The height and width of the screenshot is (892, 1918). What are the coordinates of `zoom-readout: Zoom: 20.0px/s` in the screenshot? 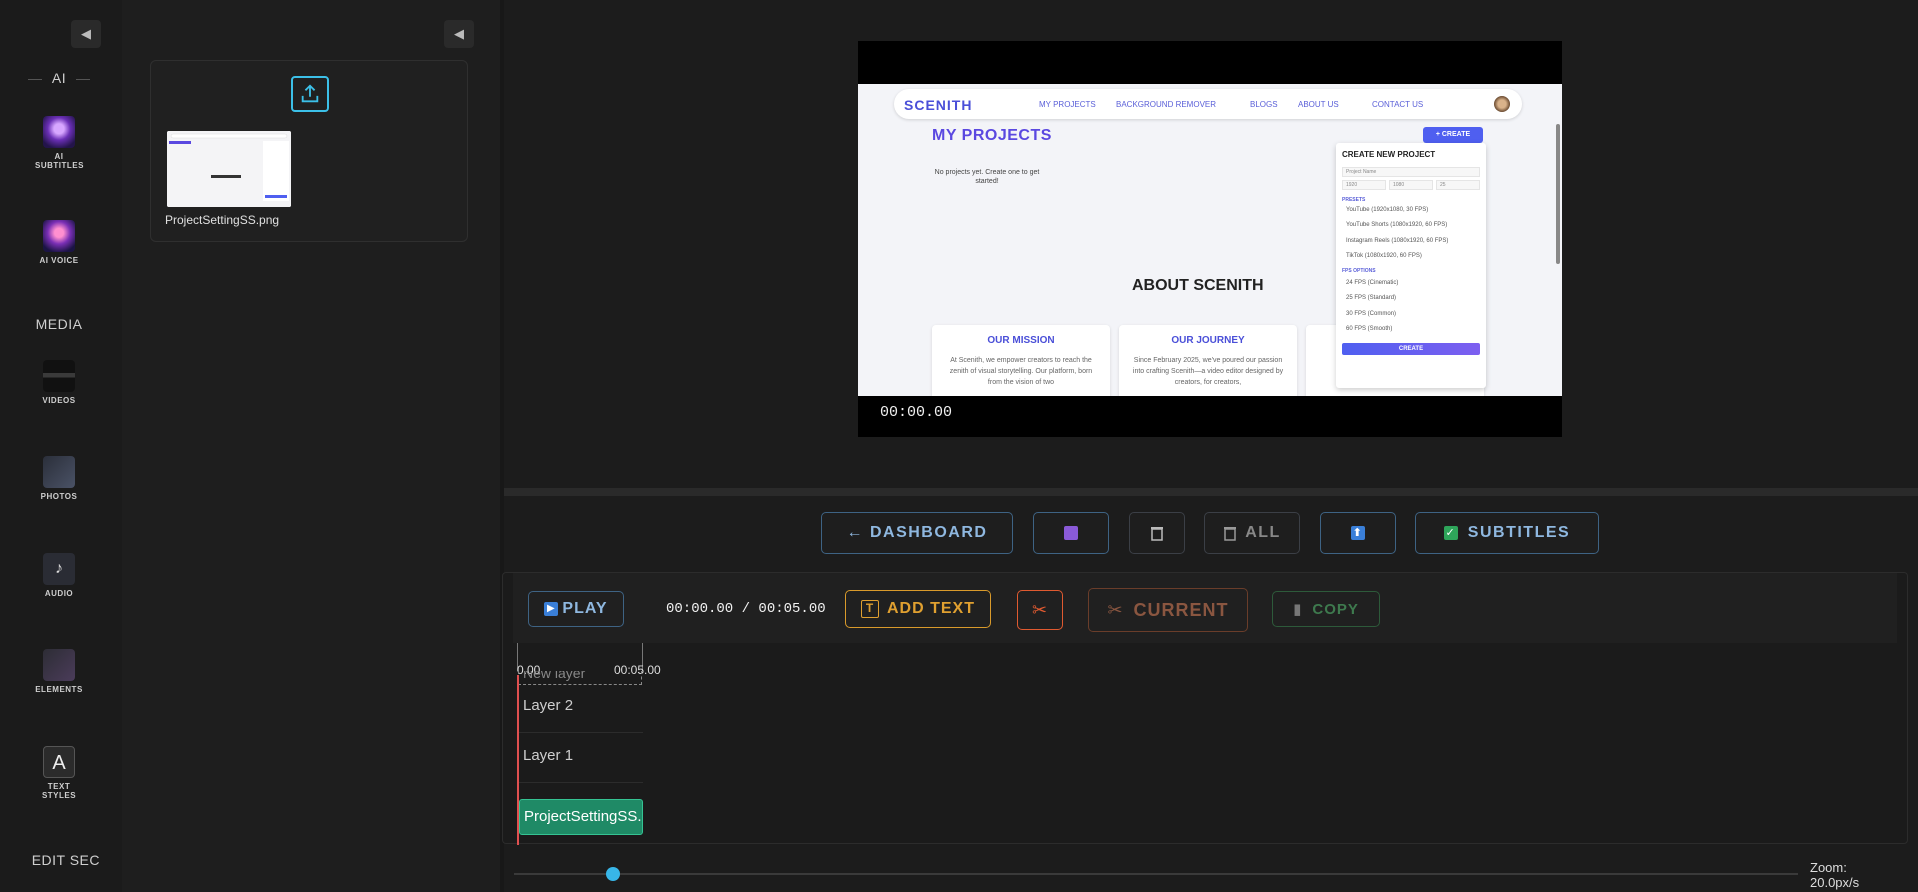 It's located at (1834, 875).